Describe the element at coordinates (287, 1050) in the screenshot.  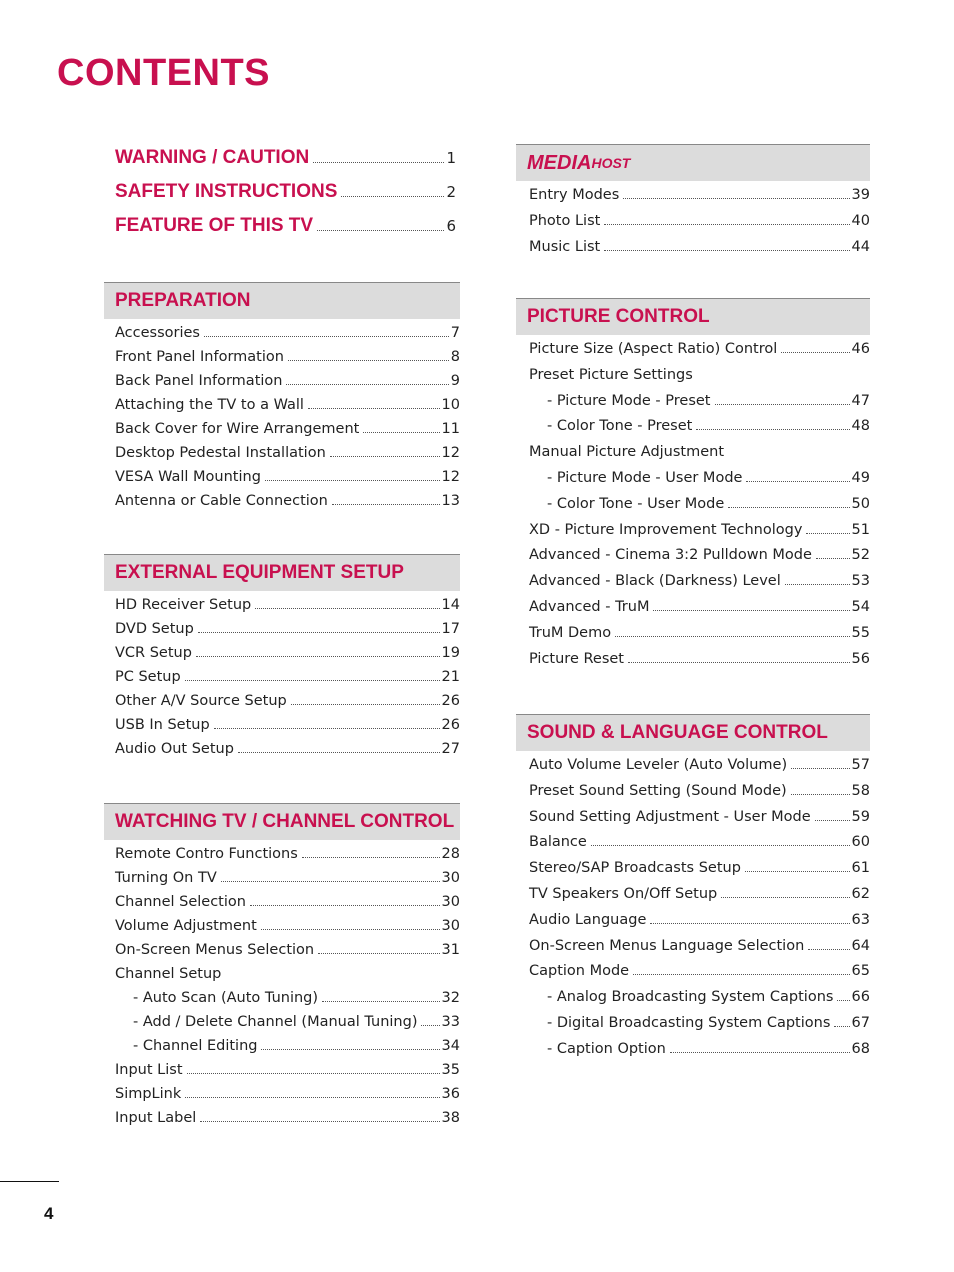
I see `toc-entry: - Channel Editing 34` at that location.